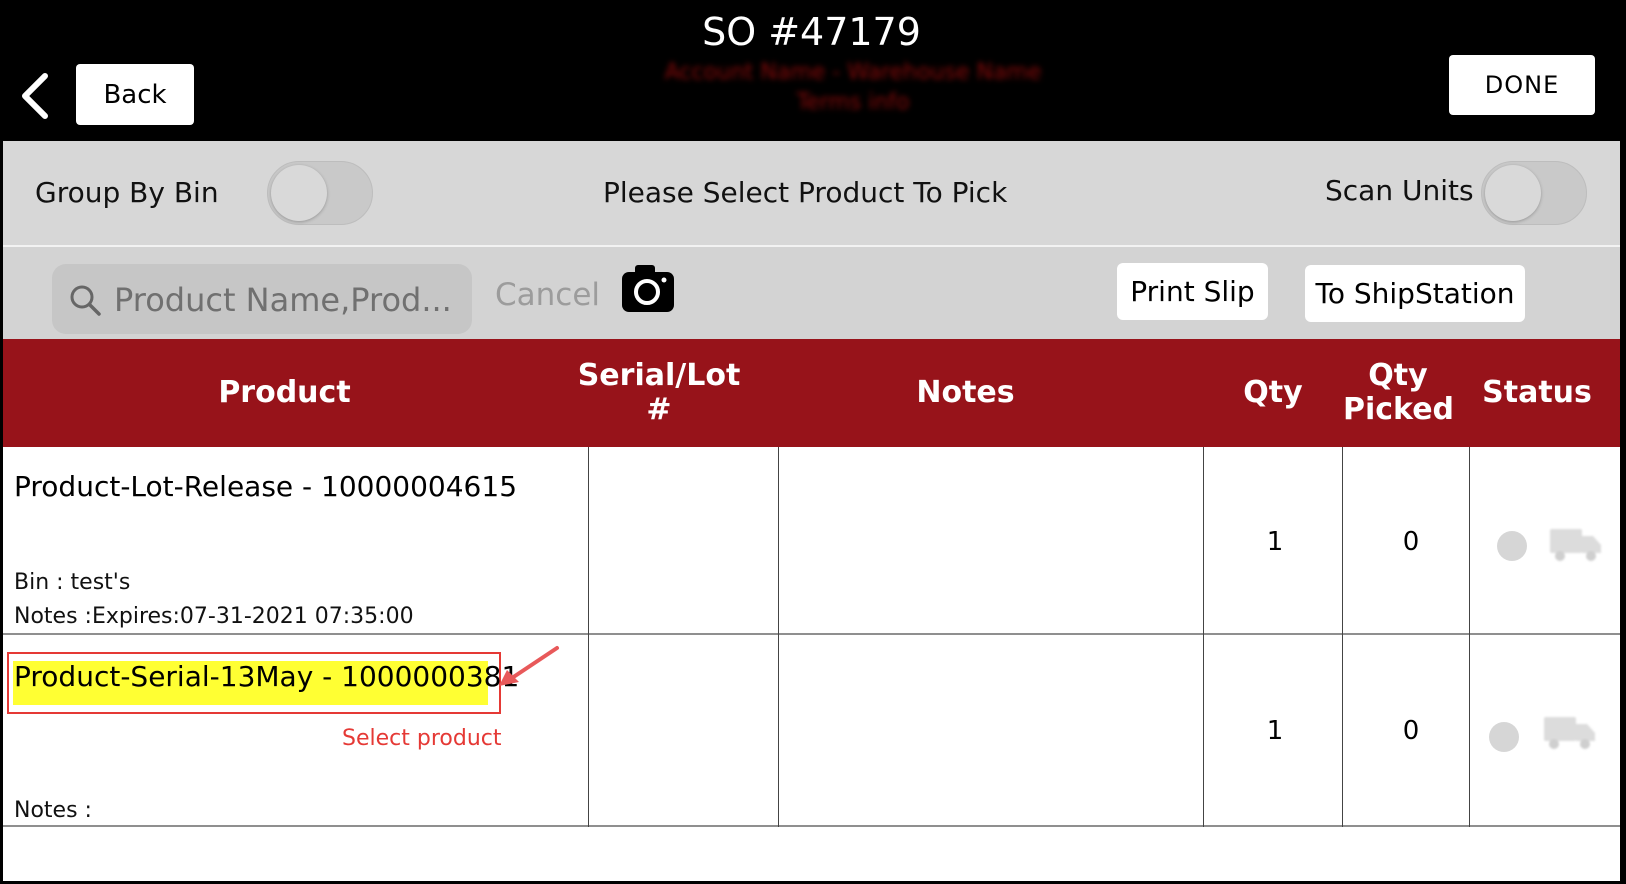  I want to click on chevron-left-icon, so click(35, 96).